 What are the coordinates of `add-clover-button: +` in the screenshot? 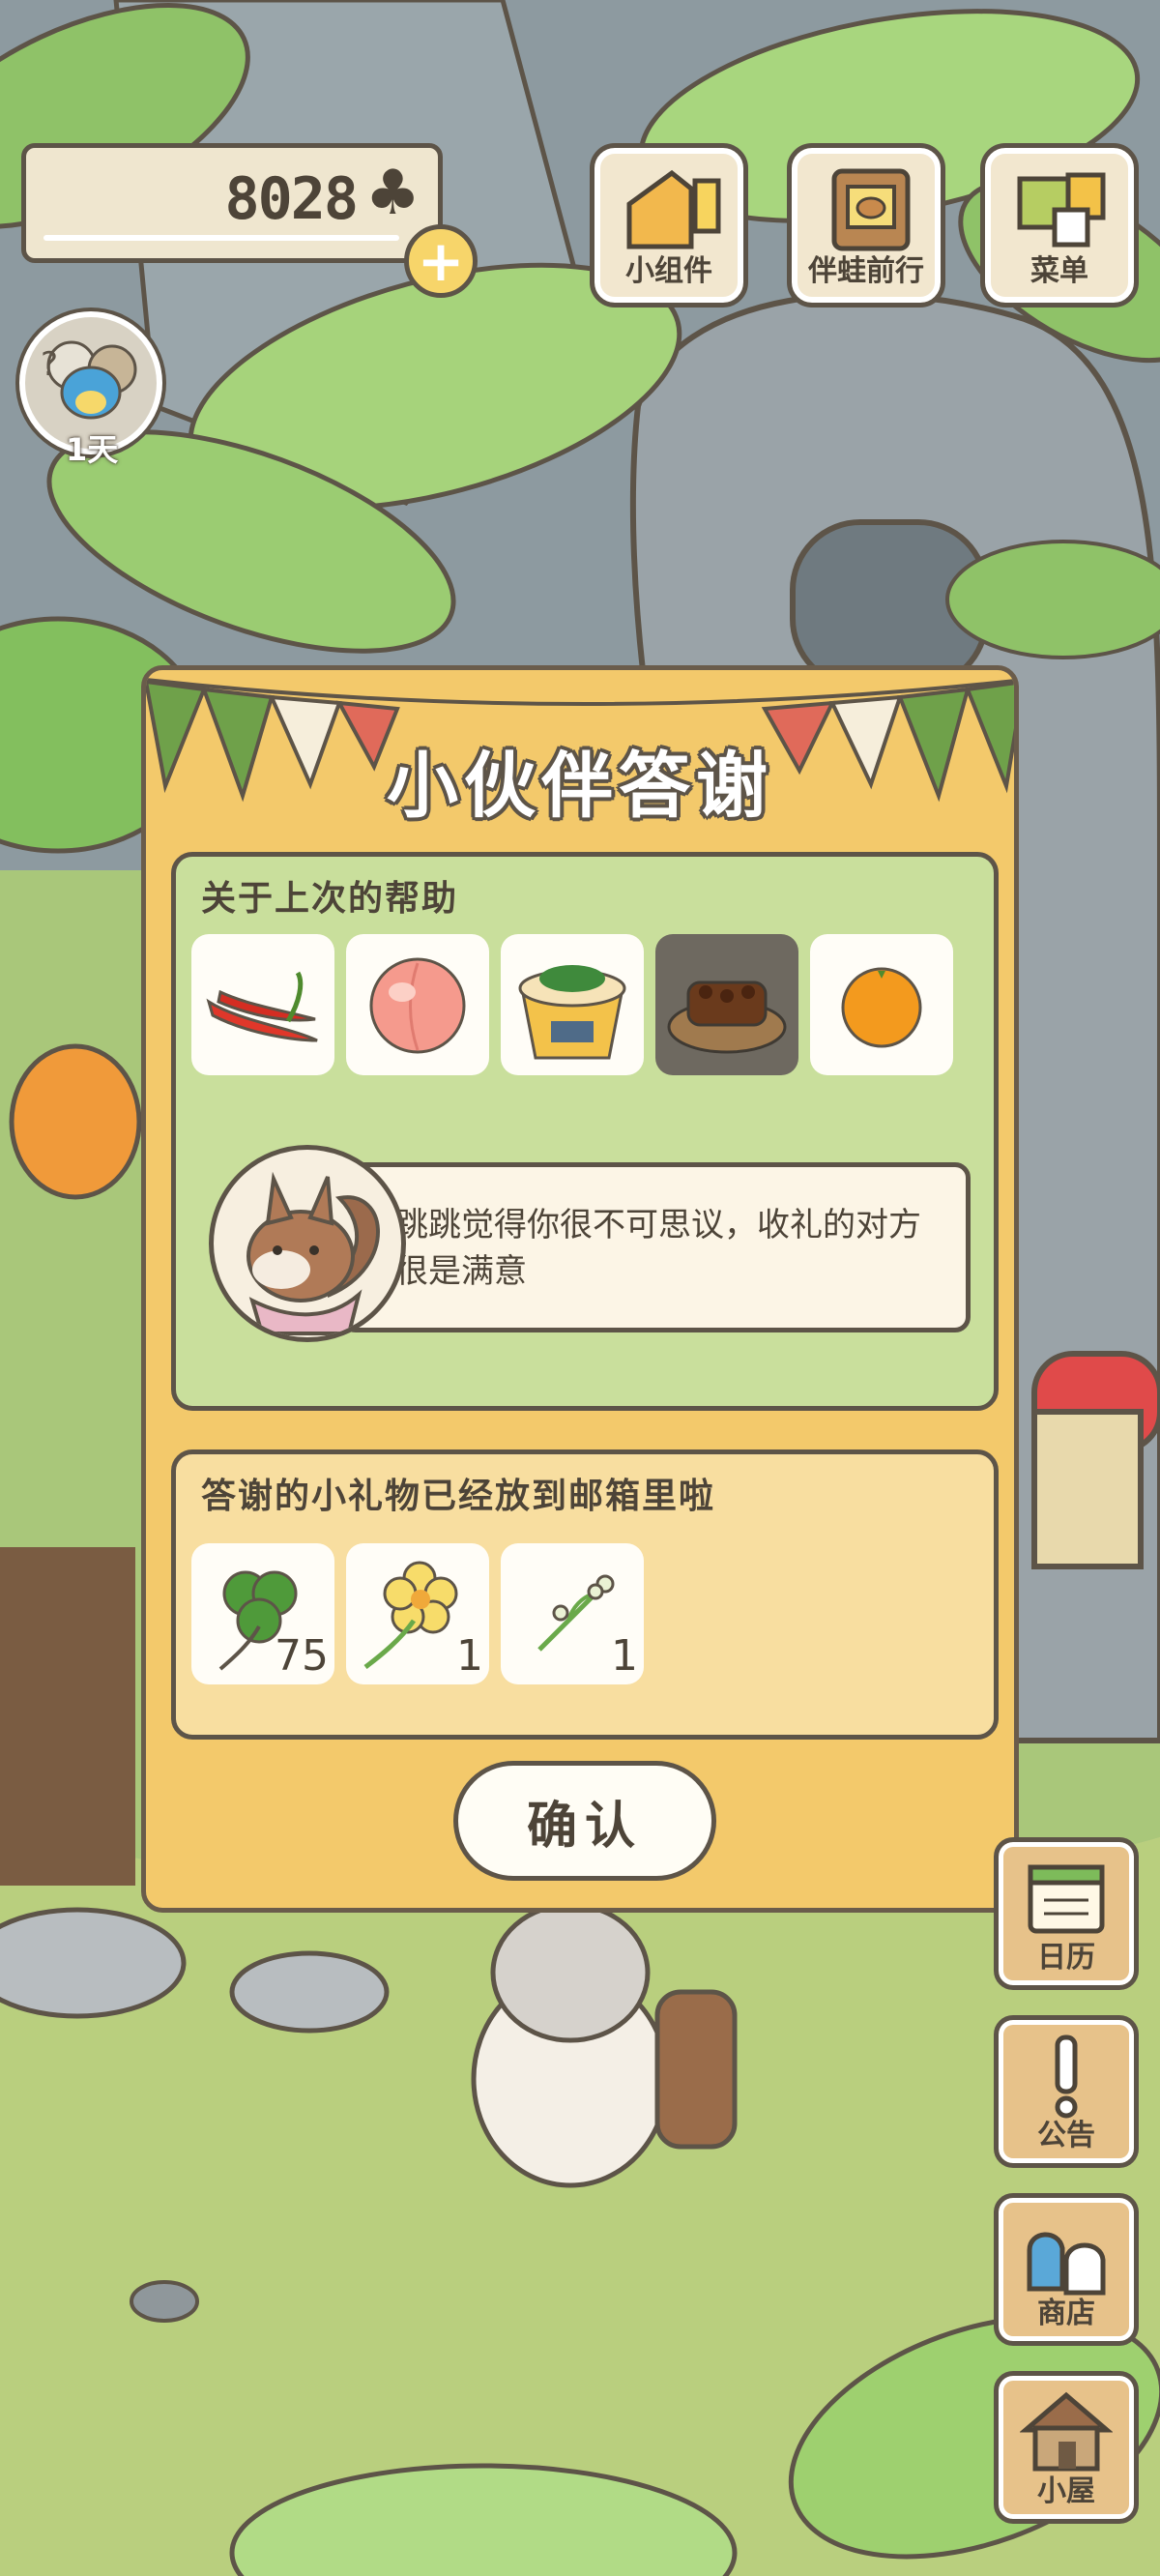 It's located at (441, 261).